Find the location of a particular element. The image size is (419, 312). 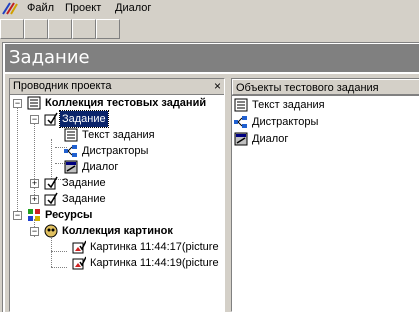

column-header: Объекты тестового задания is located at coordinates (325, 87).